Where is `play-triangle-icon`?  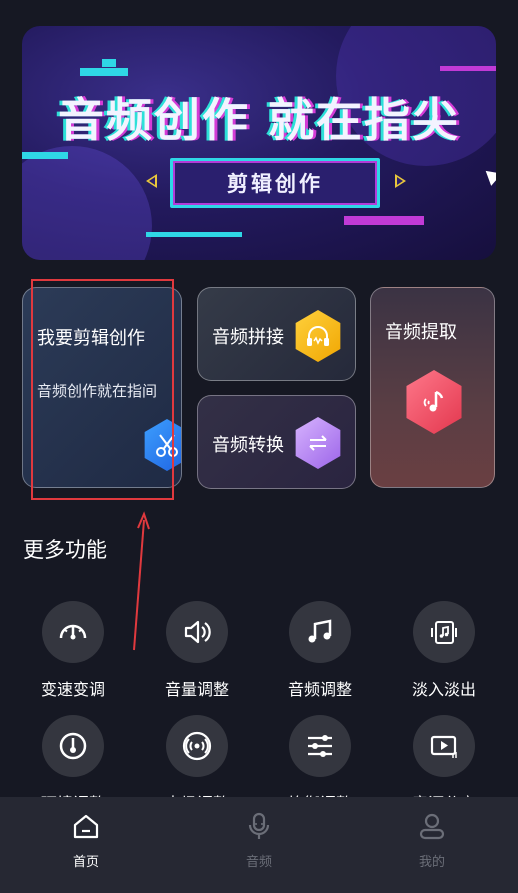
play-triangle-icon is located at coordinates (490, 176).